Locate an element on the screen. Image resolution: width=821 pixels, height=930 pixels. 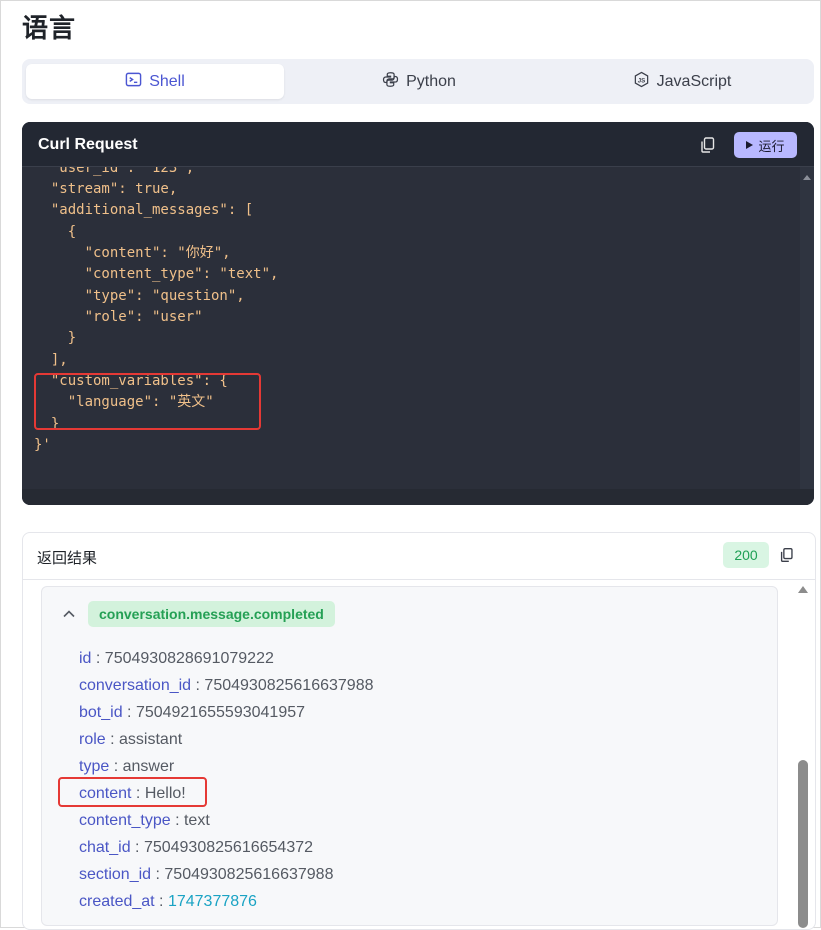
tab-label: Python is located at coordinates (431, 81).